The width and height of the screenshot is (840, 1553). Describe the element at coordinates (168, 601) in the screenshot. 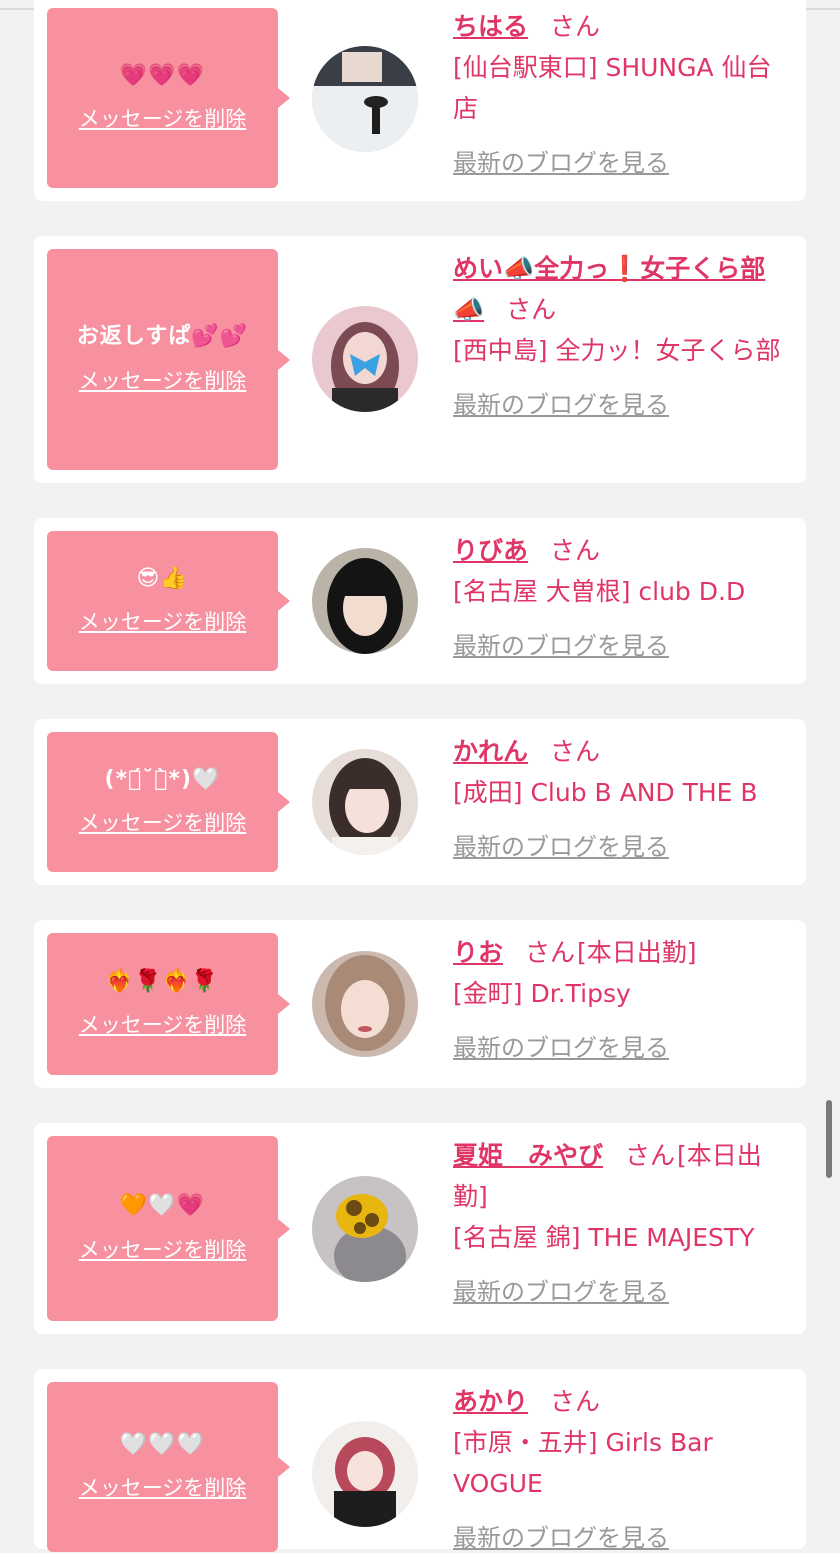

I see `message-bubble: 😎👍 メッセージを削除` at that location.